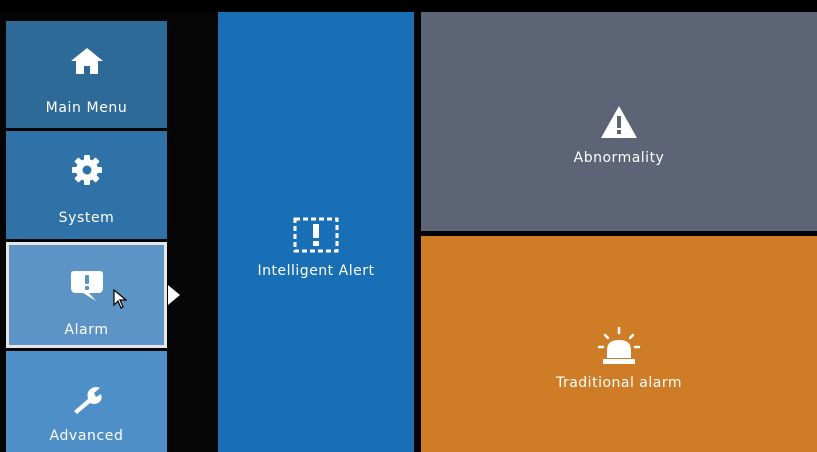  I want to click on warning-triangle-icon, so click(619, 124).